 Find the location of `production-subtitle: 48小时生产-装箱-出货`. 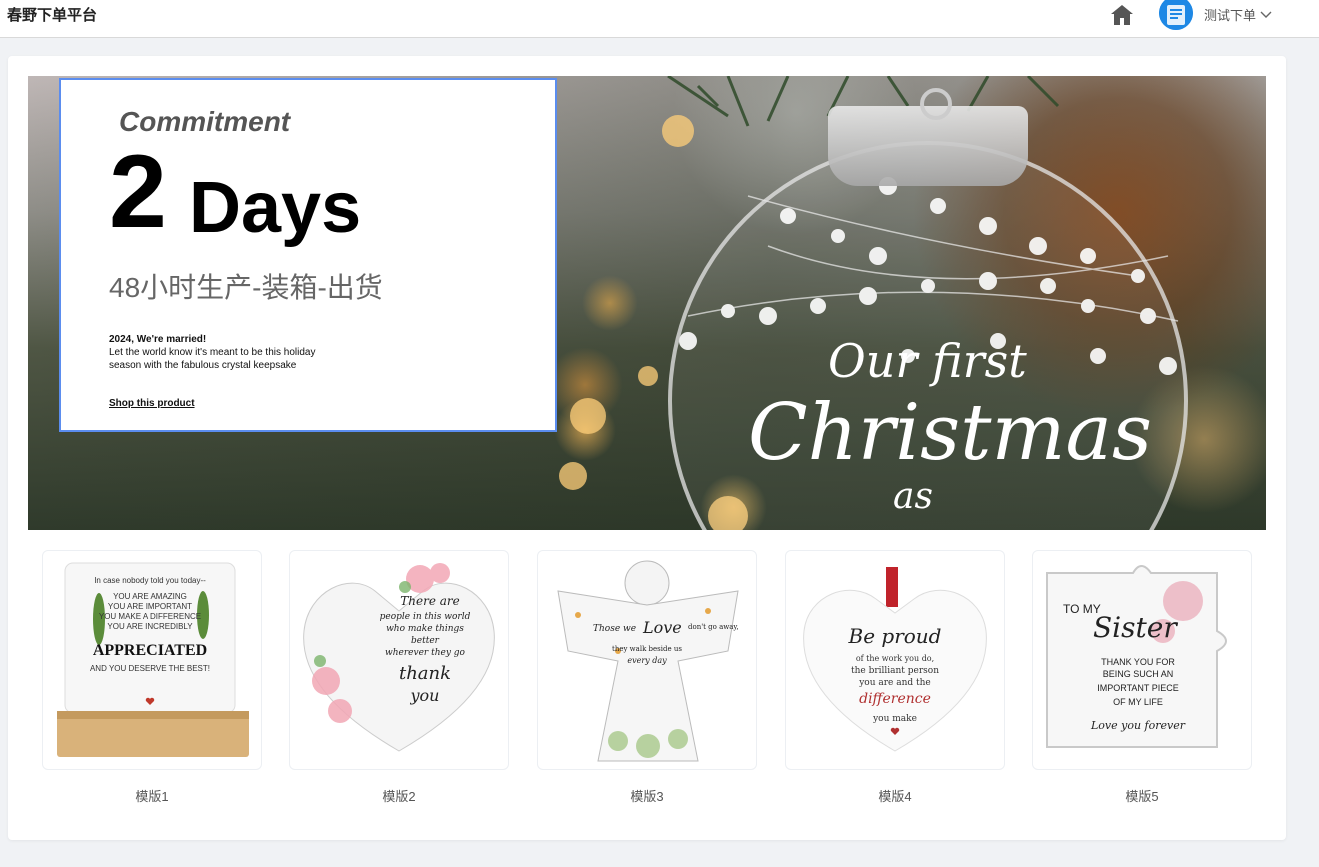

production-subtitle: 48小时生产-装箱-出货 is located at coordinates (246, 287).